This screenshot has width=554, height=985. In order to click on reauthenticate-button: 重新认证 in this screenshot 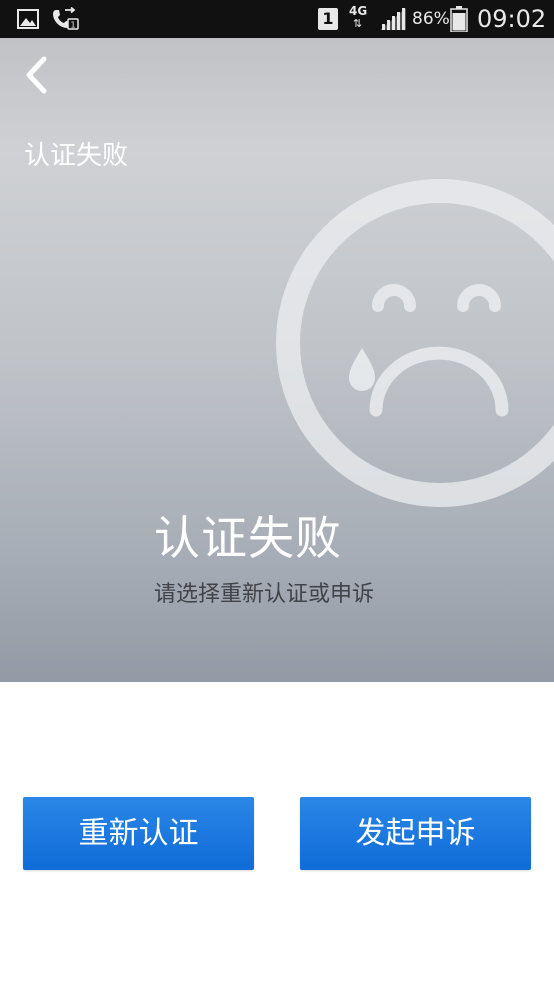, I will do `click(138, 833)`.